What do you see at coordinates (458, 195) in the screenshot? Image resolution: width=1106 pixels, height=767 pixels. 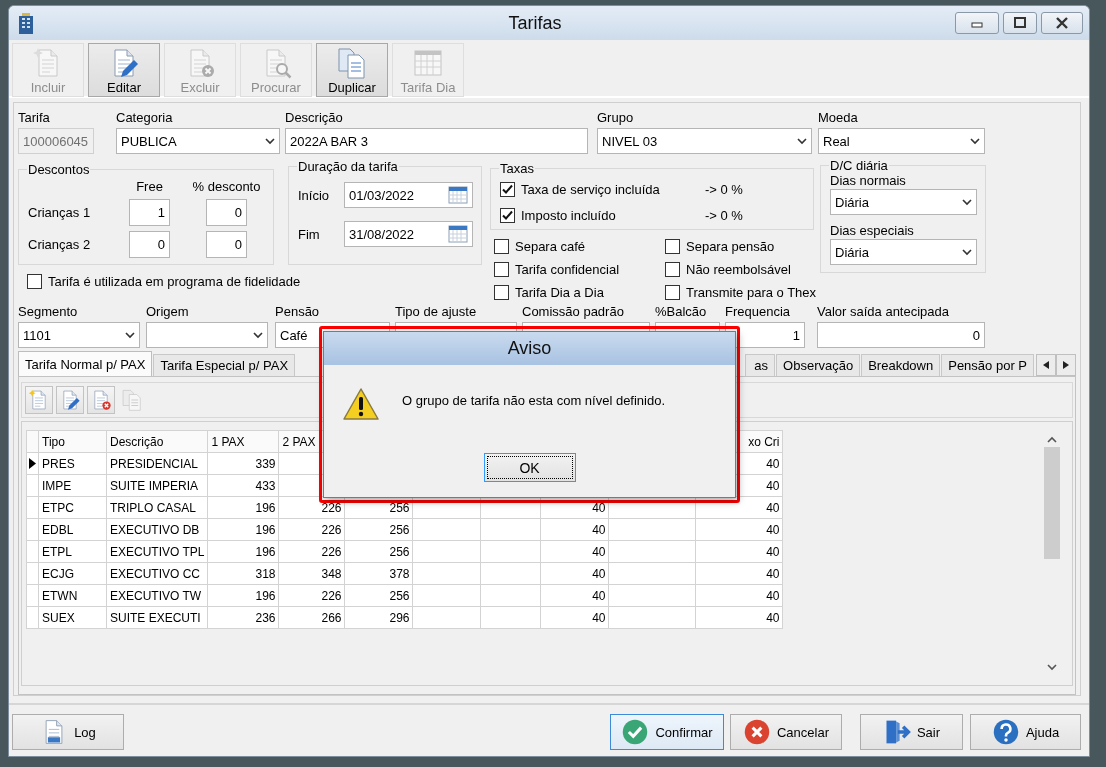 I see `calendar-icon` at bounding box center [458, 195].